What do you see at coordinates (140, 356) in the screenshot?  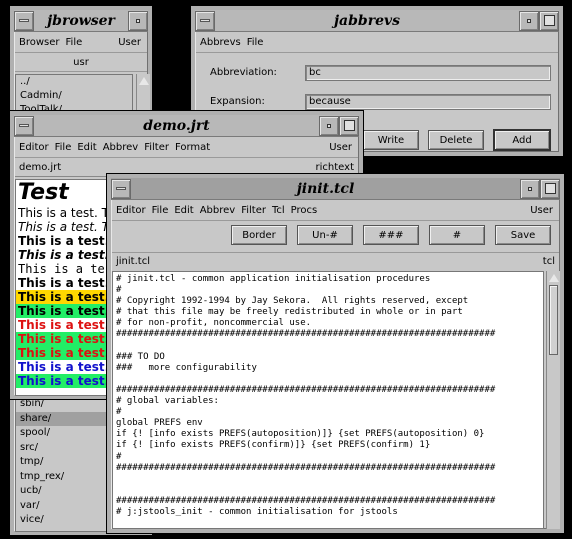 I see `code-line: ### TO DO` at bounding box center [140, 356].